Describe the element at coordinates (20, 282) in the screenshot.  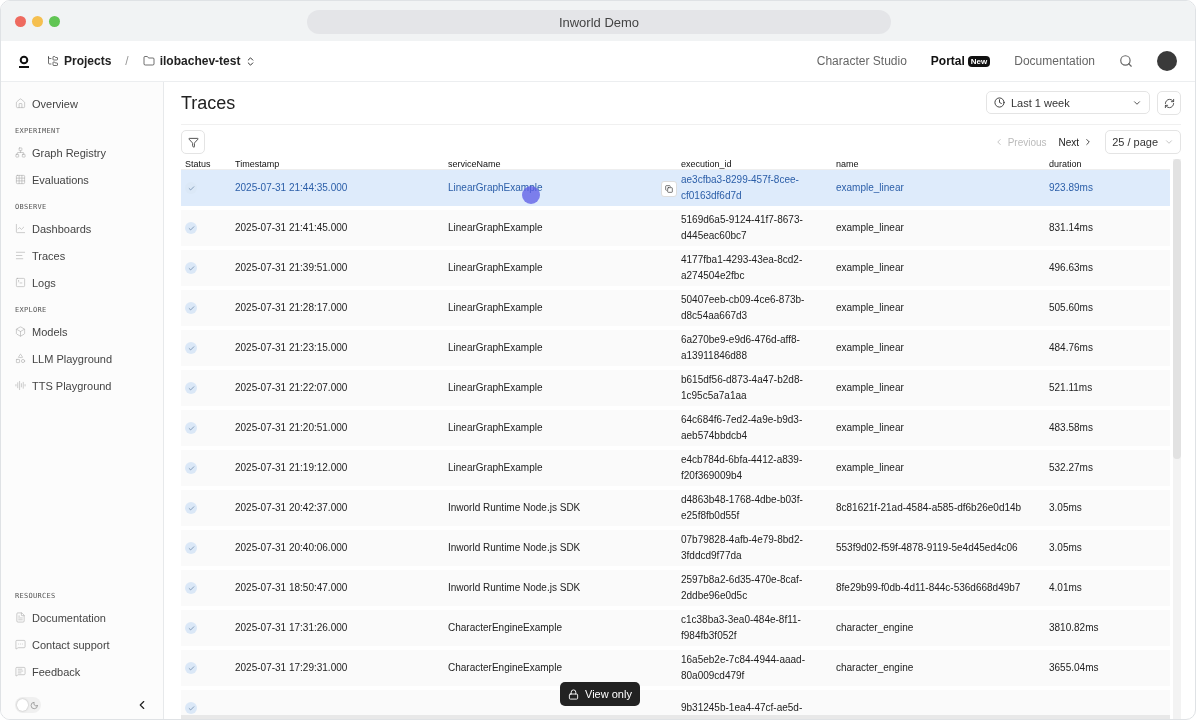
I see `terminal-icon` at that location.